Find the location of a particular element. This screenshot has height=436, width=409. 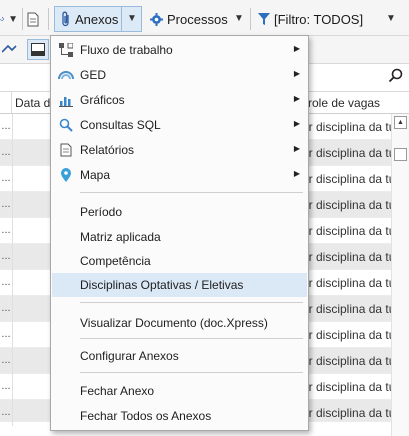

gear-icon is located at coordinates (156, 19).